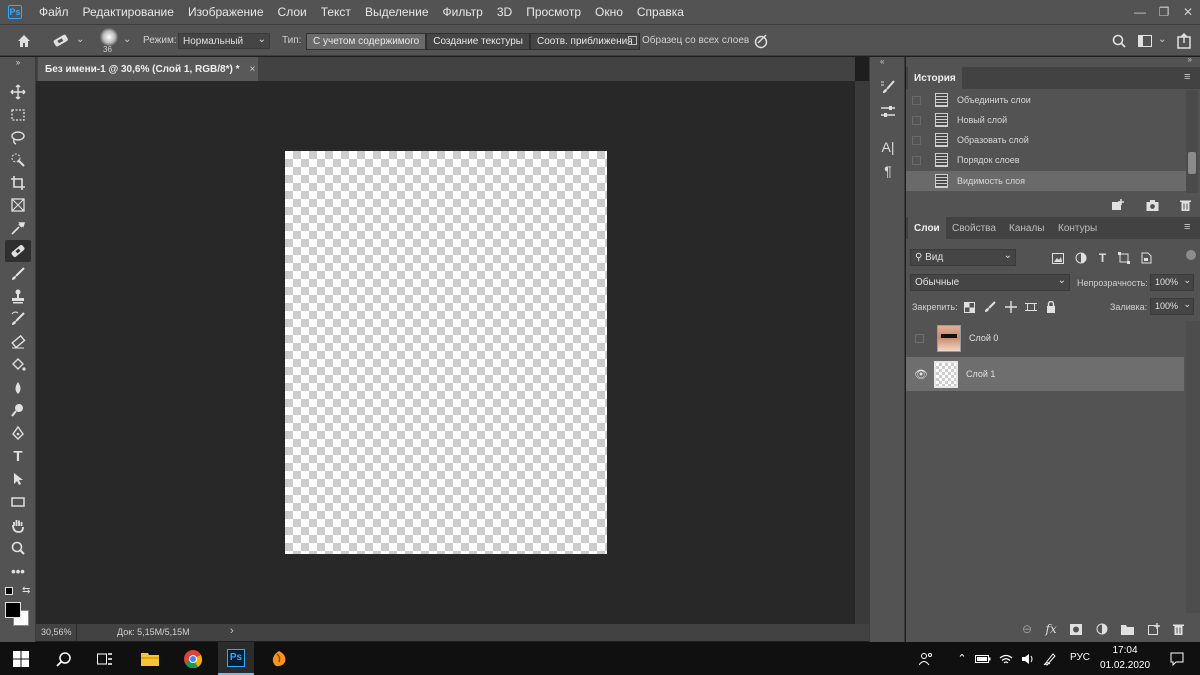  What do you see at coordinates (1125, 665) in the screenshot?
I see `clock-date: 01.02.2020` at bounding box center [1125, 665].